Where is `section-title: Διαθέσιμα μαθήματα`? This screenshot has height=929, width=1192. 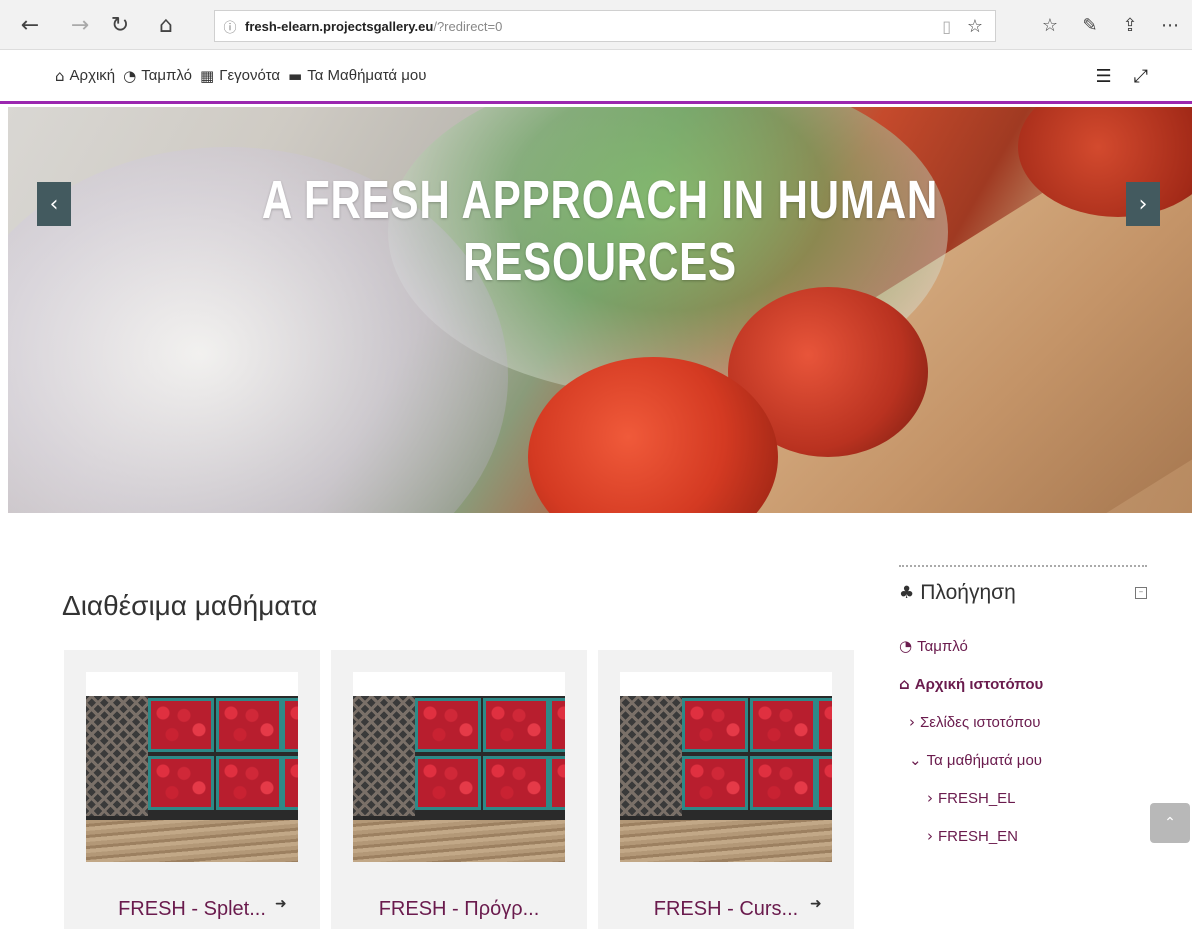
section-title: Διαθέσιμα μαθήματα is located at coordinates (190, 605).